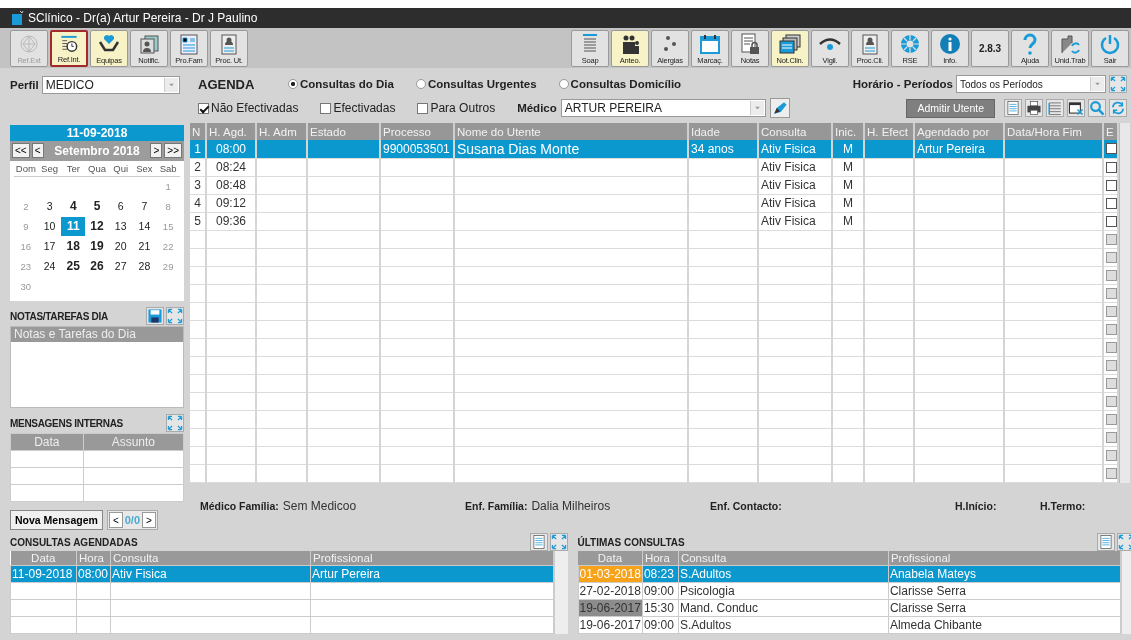  What do you see at coordinates (144, 267) in the screenshot?
I see `calendar-day: 28` at bounding box center [144, 267].